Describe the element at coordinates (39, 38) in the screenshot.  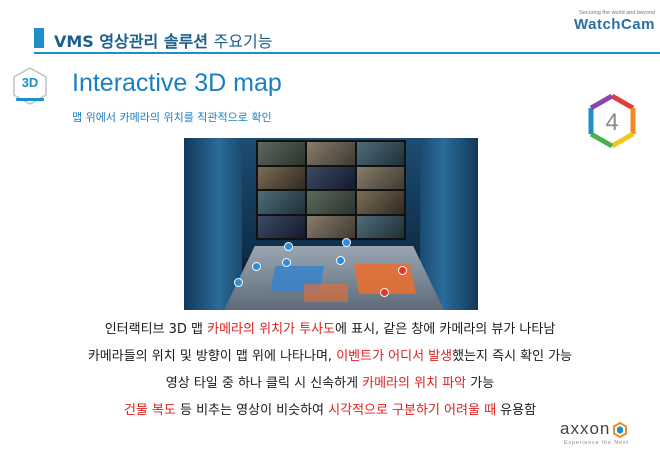
I see `header-accent-bar` at that location.